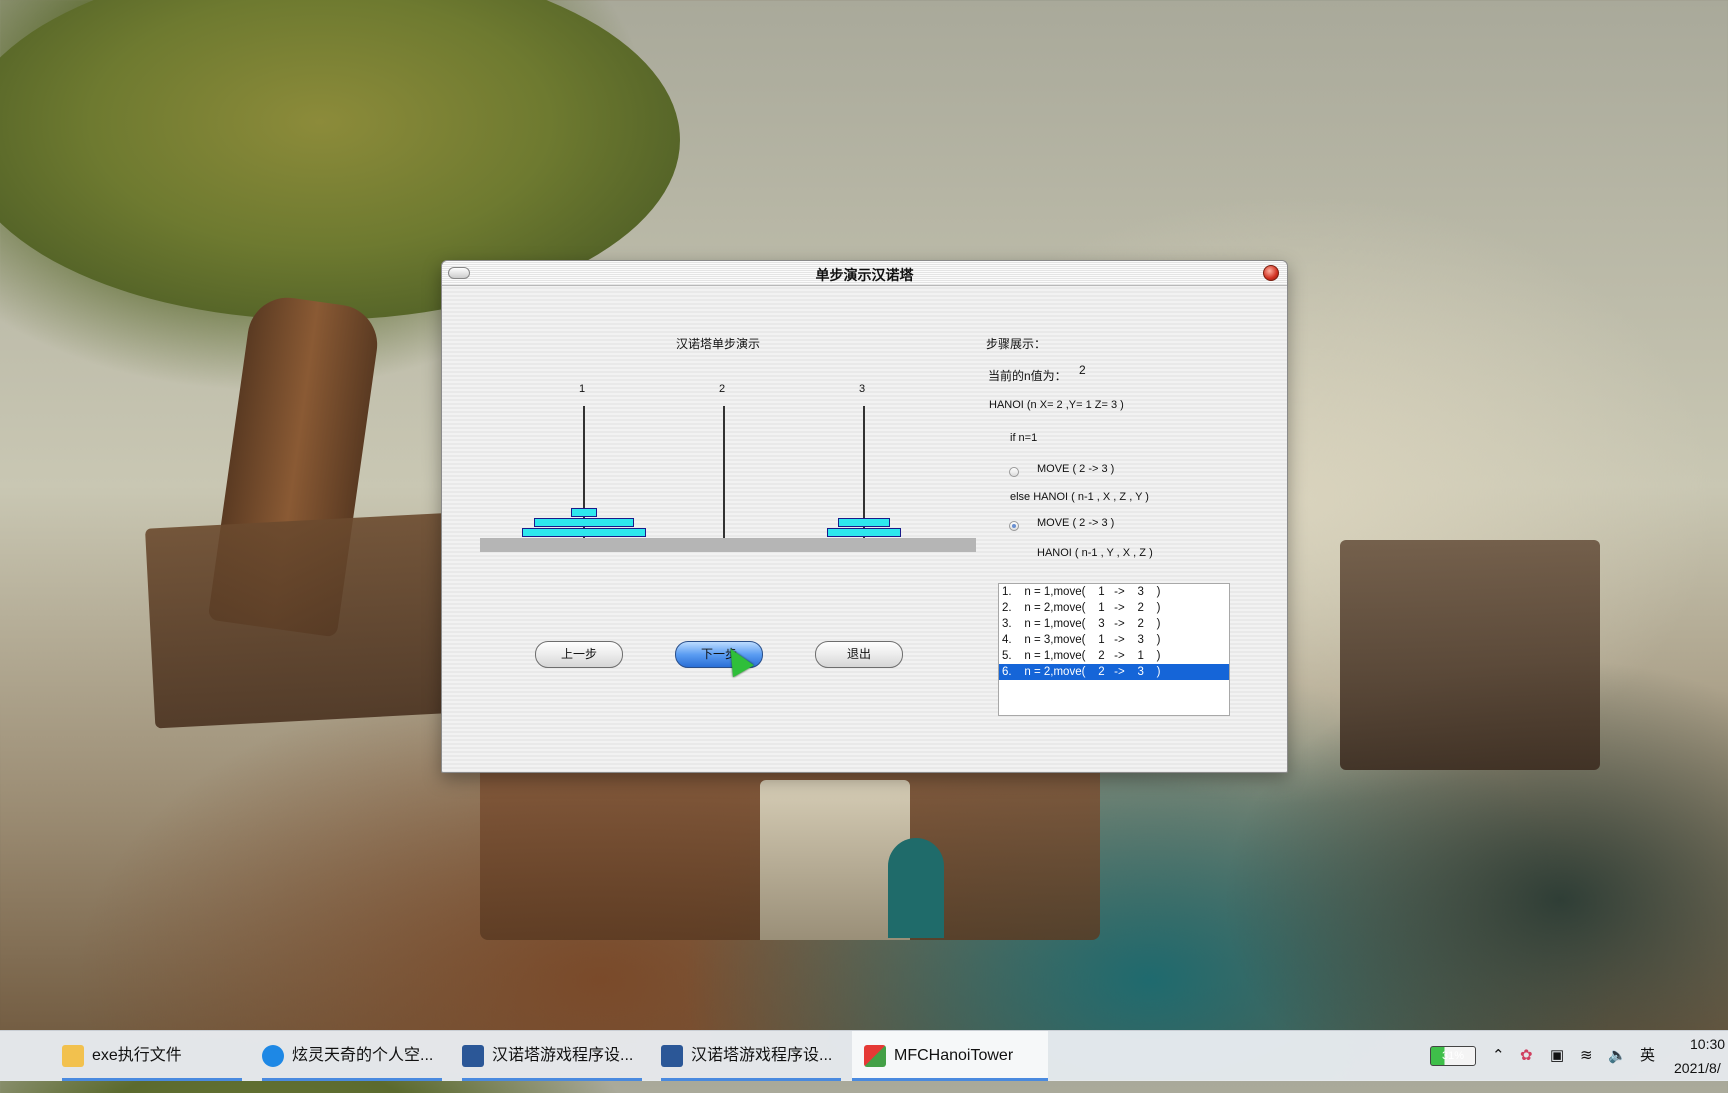 Image resolution: width=1728 pixels, height=1093 pixels. Describe the element at coordinates (295, 465) in the screenshot. I see `wallpaper-tree-trunk` at that location.